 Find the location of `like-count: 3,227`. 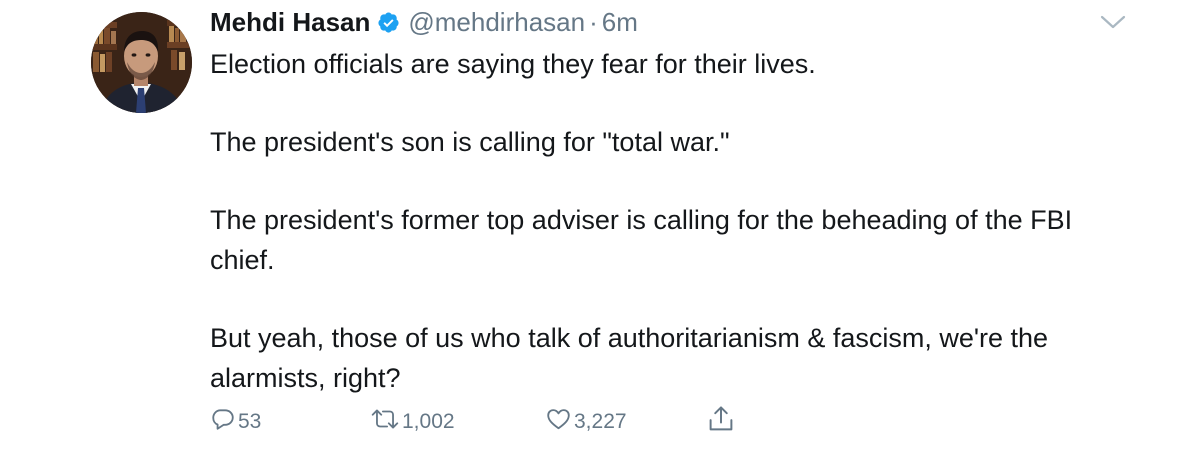

like-count: 3,227 is located at coordinates (600, 421).